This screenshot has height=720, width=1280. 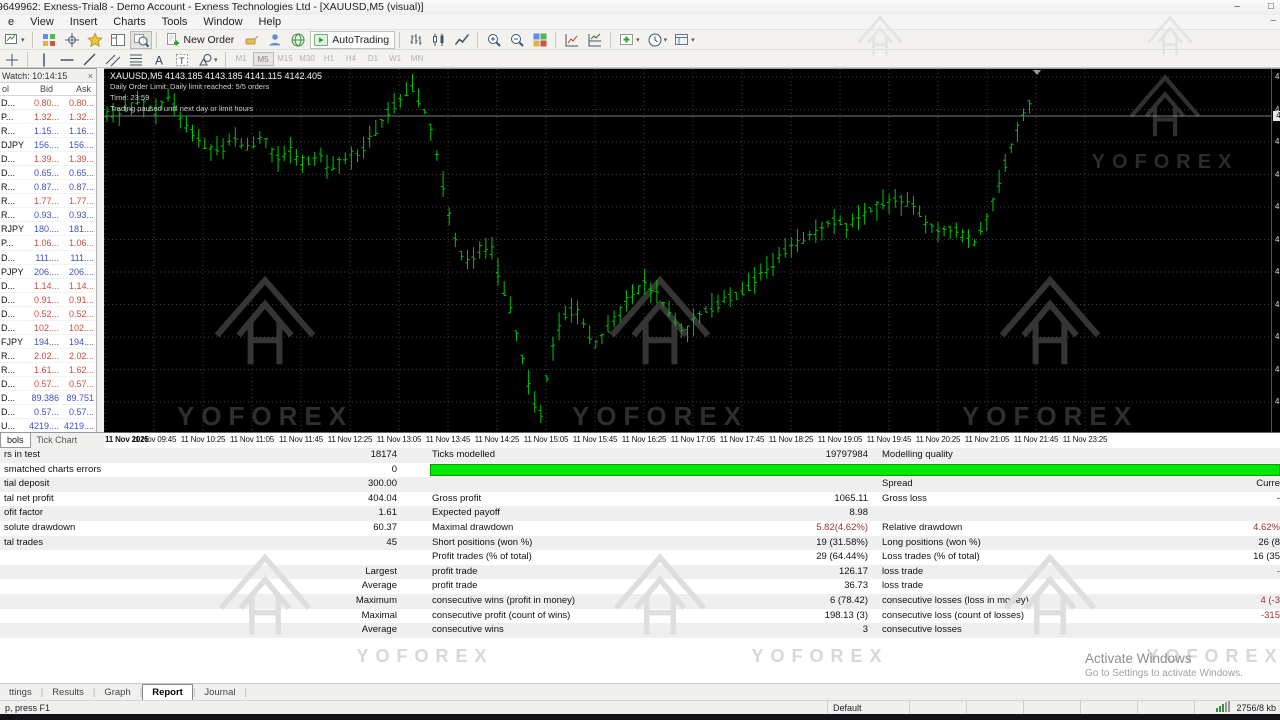 What do you see at coordinates (90, 76) in the screenshot?
I see `close-icon: ×` at bounding box center [90, 76].